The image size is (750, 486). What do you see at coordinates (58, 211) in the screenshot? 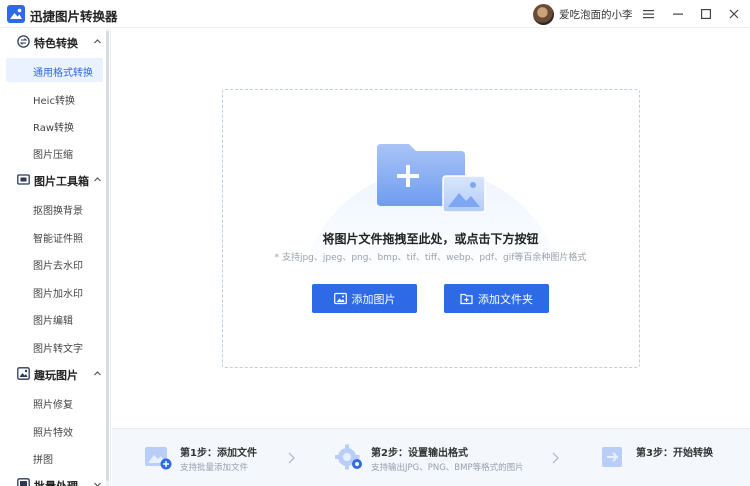
I see `sidebar-item-label: 抠图换背景` at bounding box center [58, 211].